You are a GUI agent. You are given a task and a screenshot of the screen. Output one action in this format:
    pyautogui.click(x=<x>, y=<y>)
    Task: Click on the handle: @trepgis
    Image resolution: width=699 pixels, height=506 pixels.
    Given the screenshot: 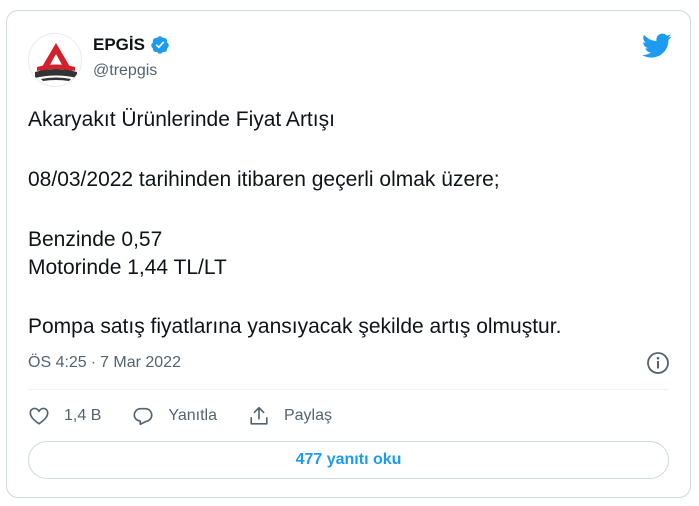 What is the action you would take?
    pyautogui.click(x=125, y=71)
    